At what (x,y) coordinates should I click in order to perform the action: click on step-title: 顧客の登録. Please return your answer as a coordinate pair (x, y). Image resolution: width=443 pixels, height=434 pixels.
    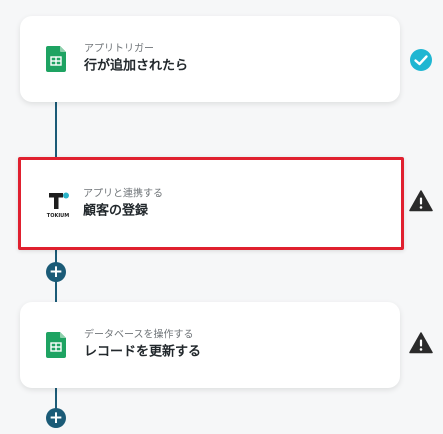
    Looking at the image, I should click on (116, 210).